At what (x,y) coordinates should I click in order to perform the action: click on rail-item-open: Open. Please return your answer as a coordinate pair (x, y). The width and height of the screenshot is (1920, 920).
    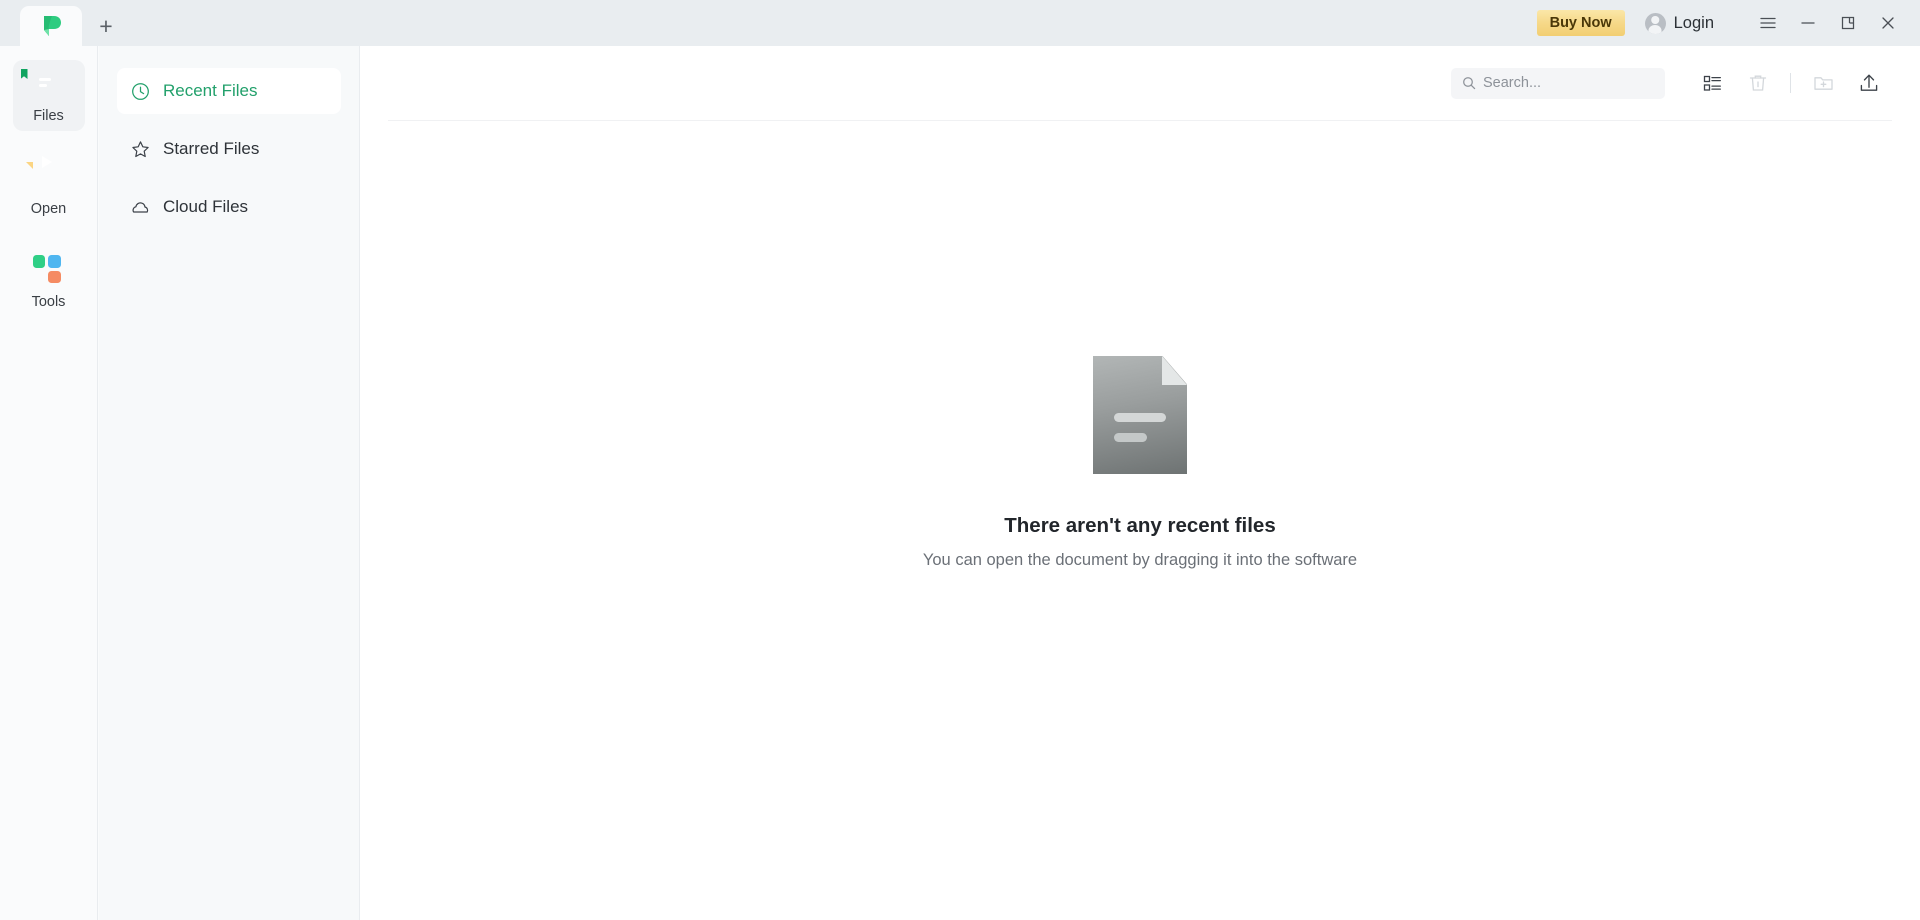
    Looking at the image, I should click on (49, 188).